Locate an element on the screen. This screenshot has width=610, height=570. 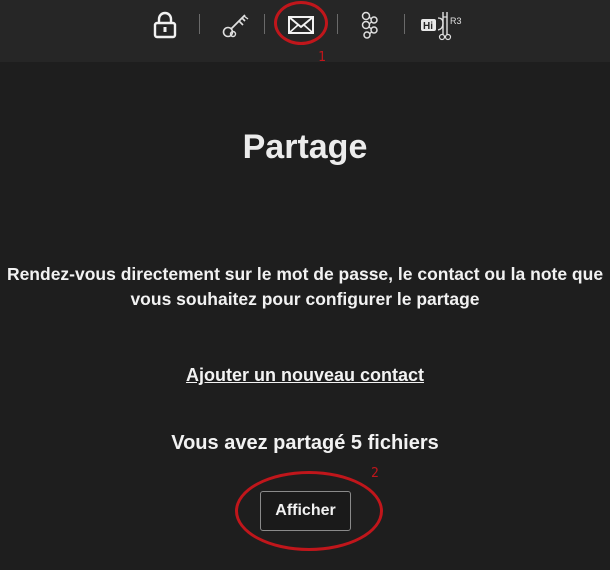
hi-r3-icon: Hi R3 is located at coordinates (443, 25).